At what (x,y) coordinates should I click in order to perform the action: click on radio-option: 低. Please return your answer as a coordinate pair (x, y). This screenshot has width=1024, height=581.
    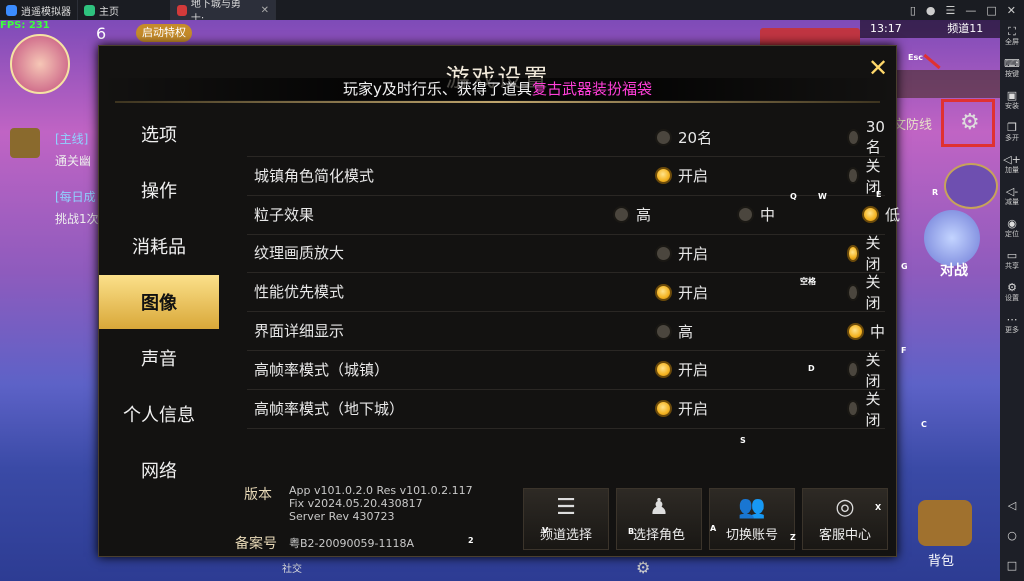
    Looking at the image, I should click on (881, 215).